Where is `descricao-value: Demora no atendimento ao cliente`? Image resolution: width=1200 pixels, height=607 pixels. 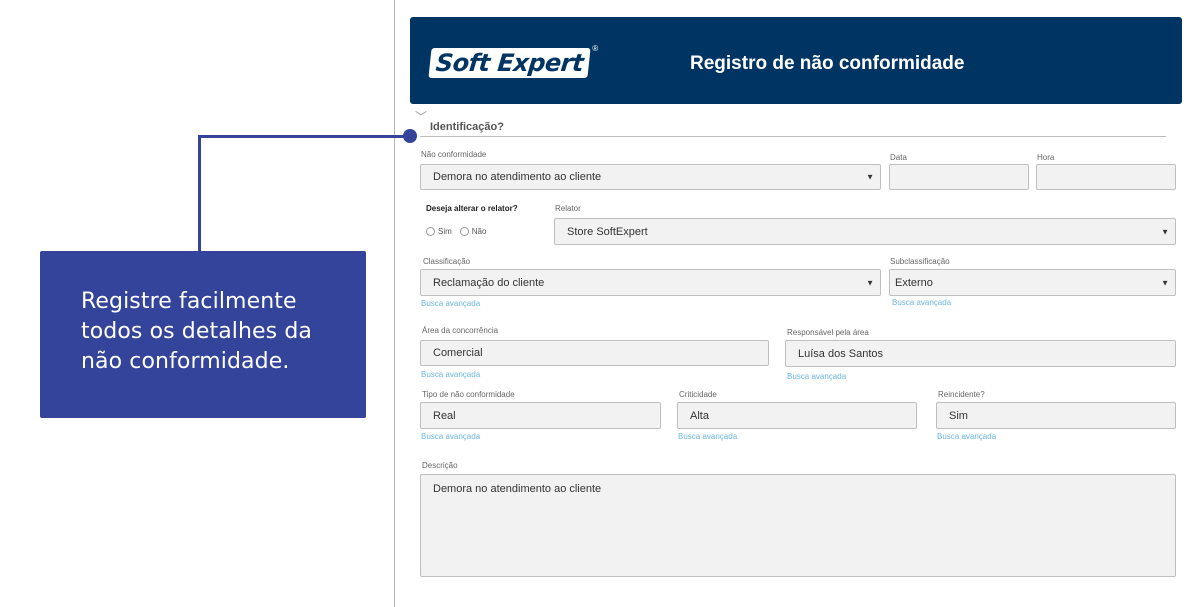
descricao-value: Demora no atendimento ao cliente is located at coordinates (517, 489).